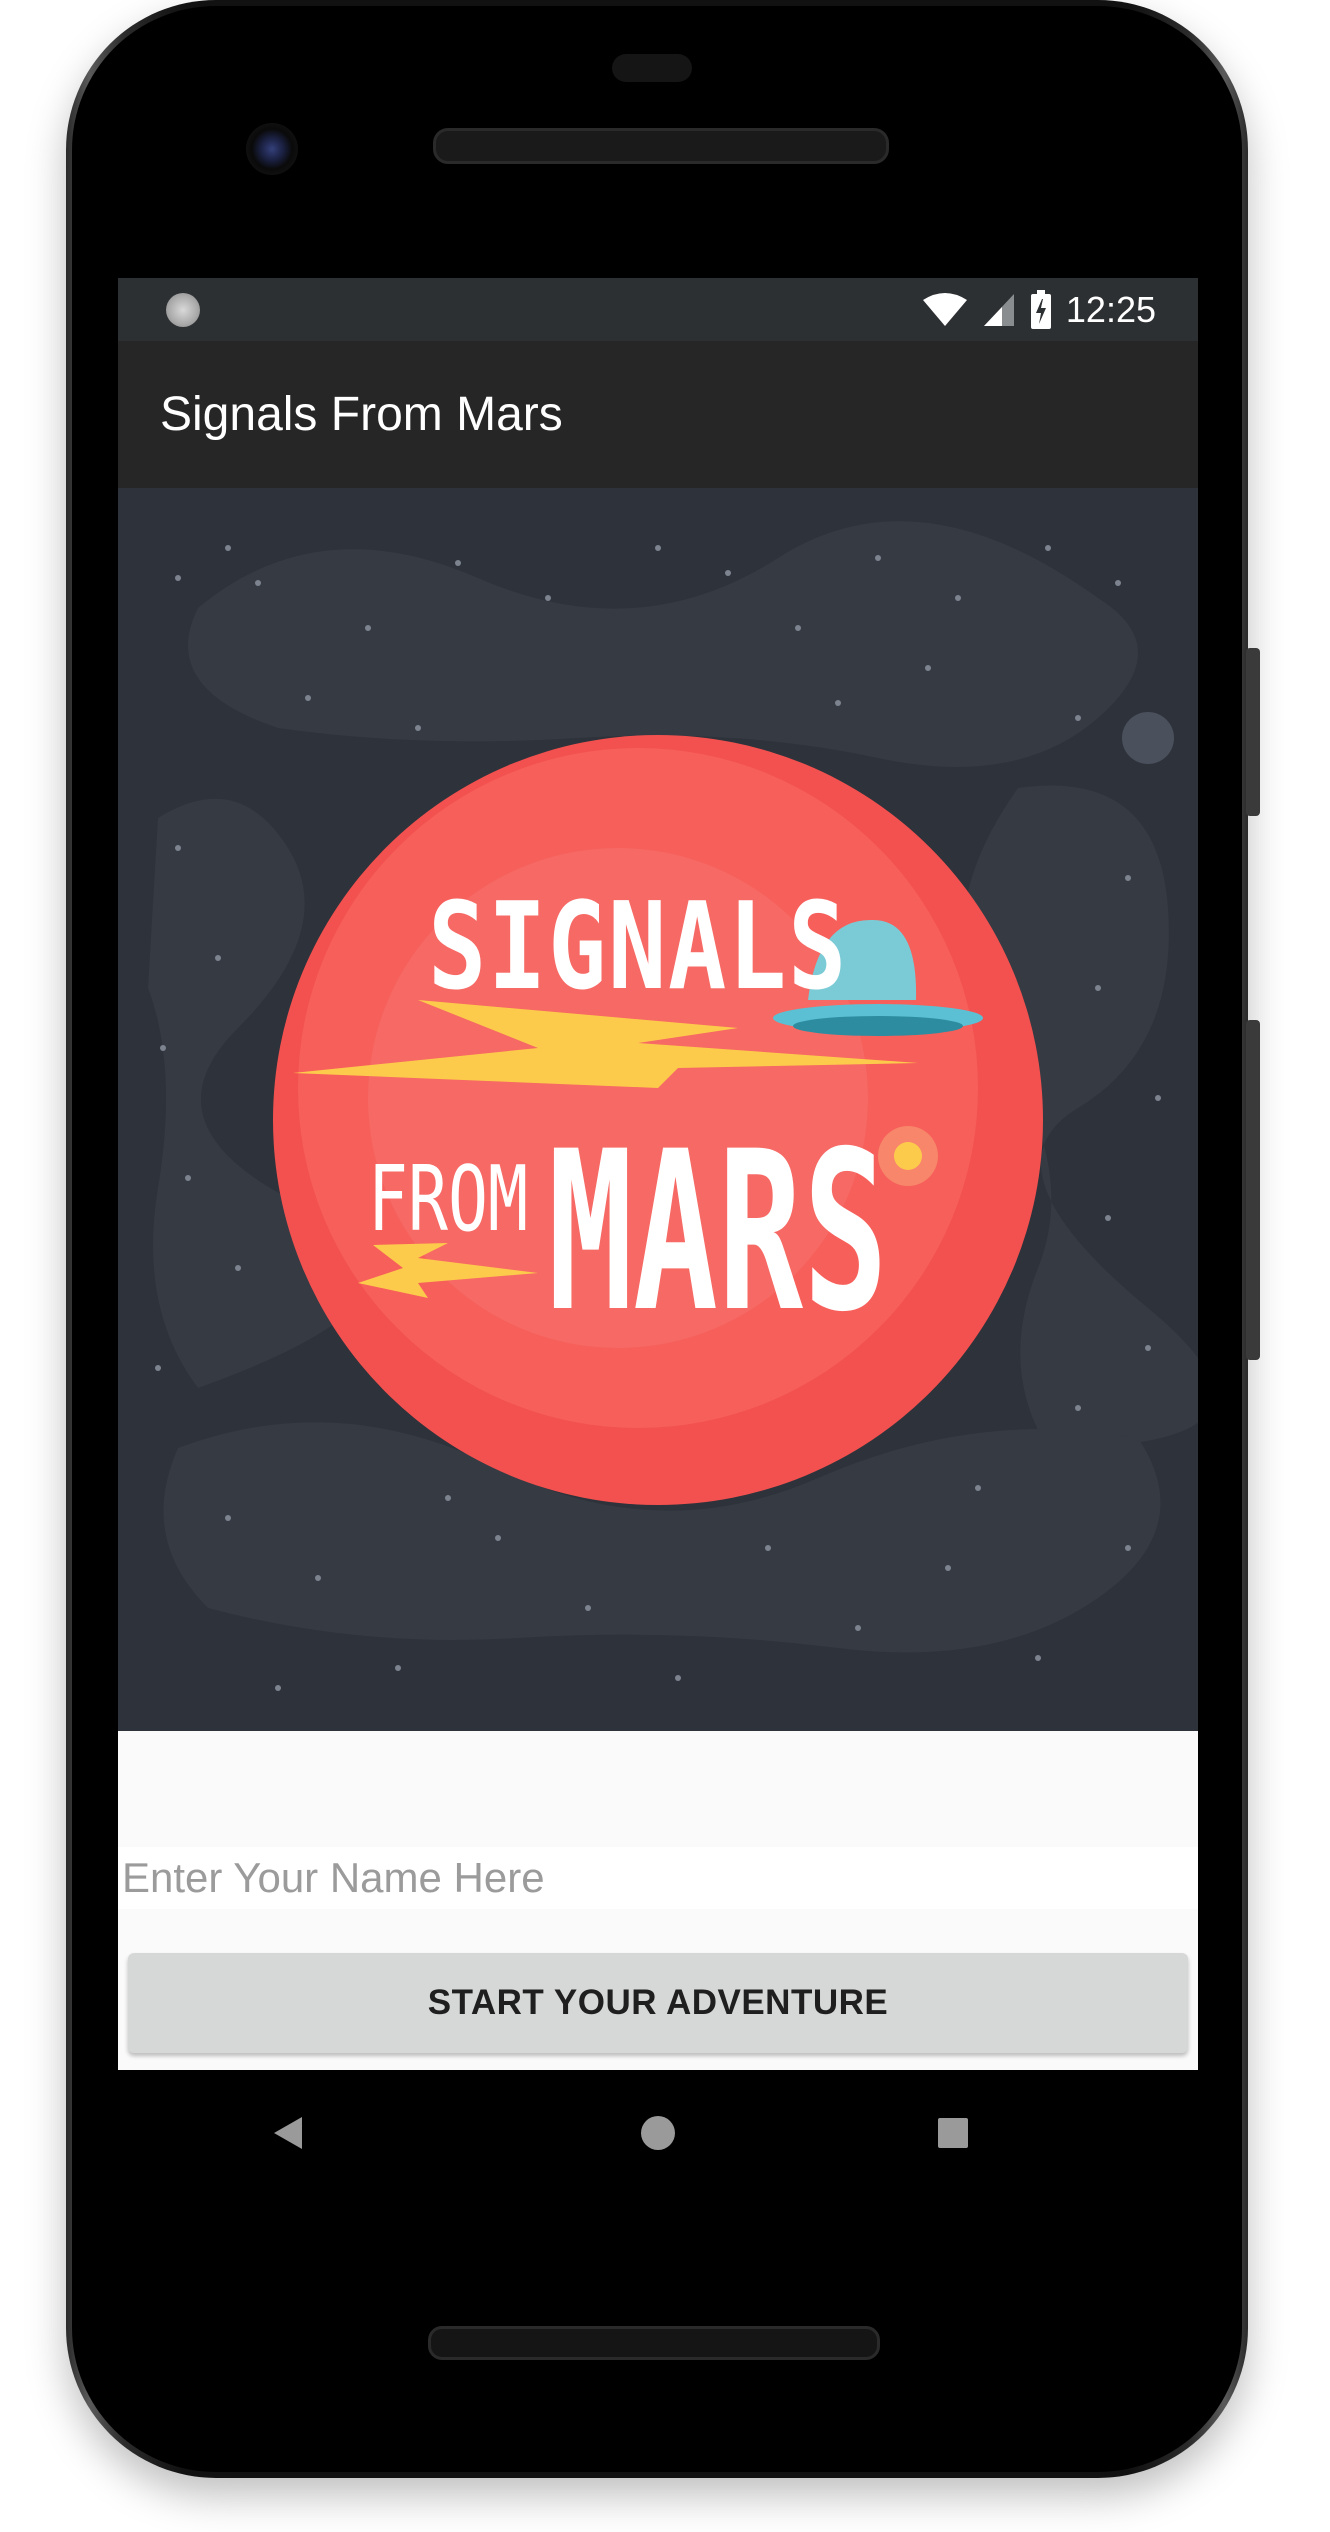 This screenshot has height=2532, width=1330. I want to click on status-time: 12:25, so click(1110, 309).